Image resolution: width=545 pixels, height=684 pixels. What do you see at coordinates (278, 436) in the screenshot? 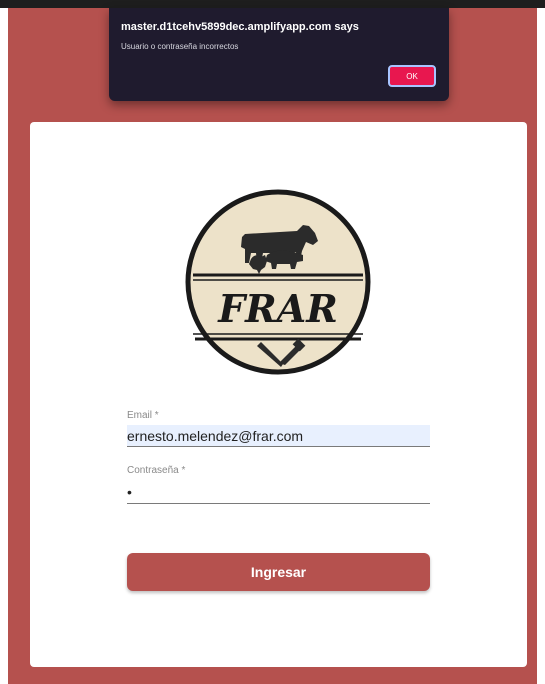
I see `email-input` at bounding box center [278, 436].